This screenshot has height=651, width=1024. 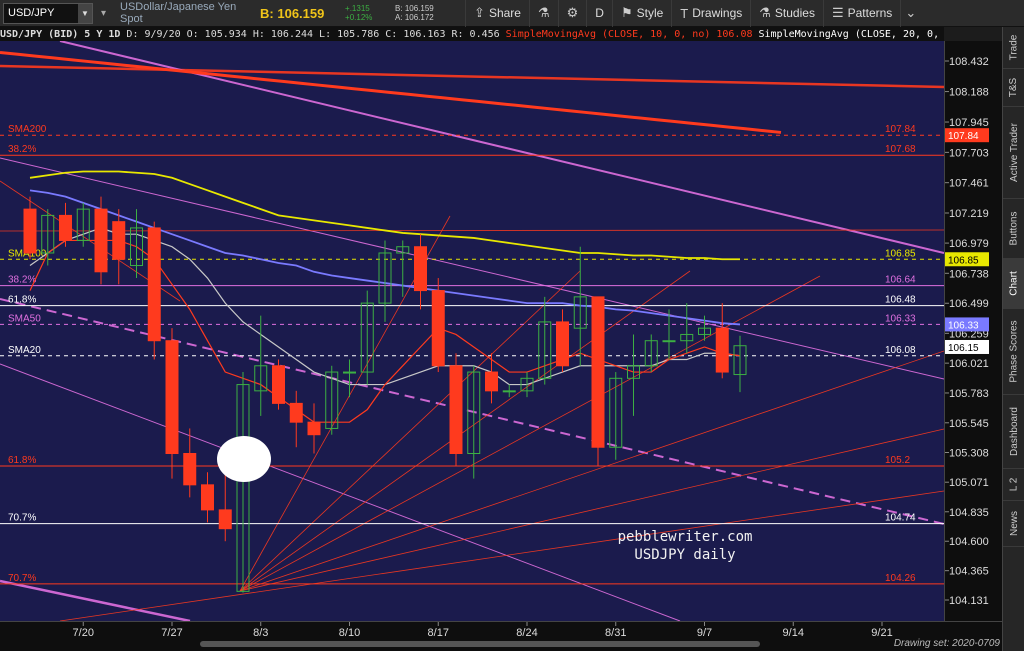 I want to click on flask-button: ⚗, so click(x=543, y=13).